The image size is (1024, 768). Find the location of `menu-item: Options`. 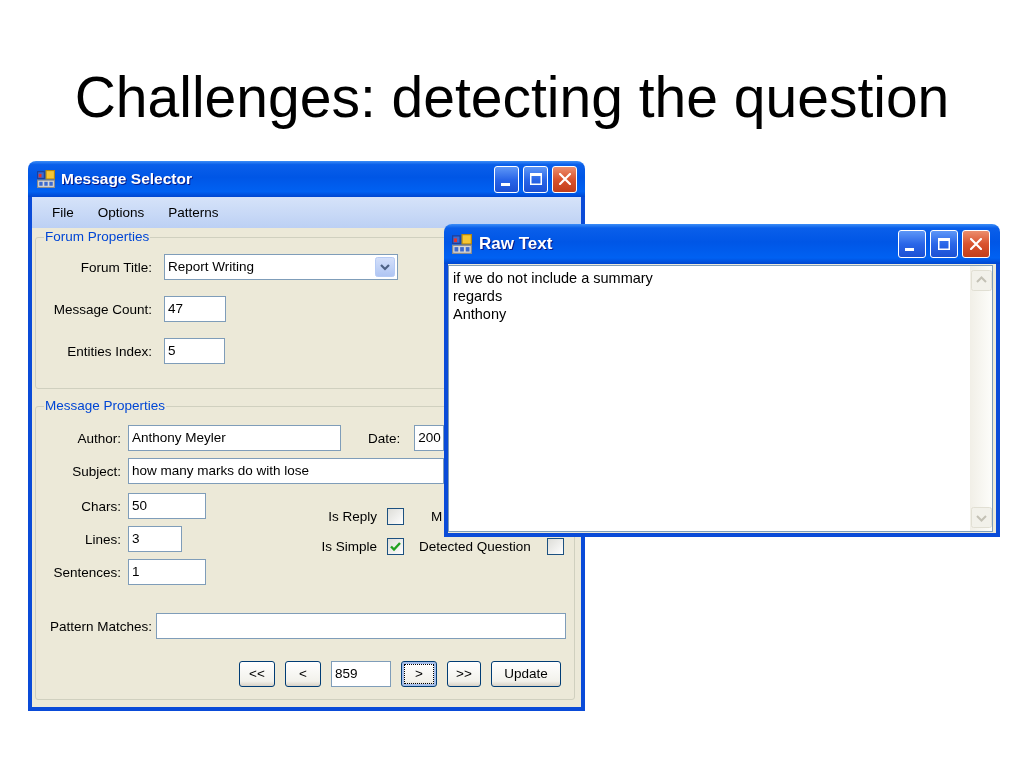

menu-item: Options is located at coordinates (121, 212).